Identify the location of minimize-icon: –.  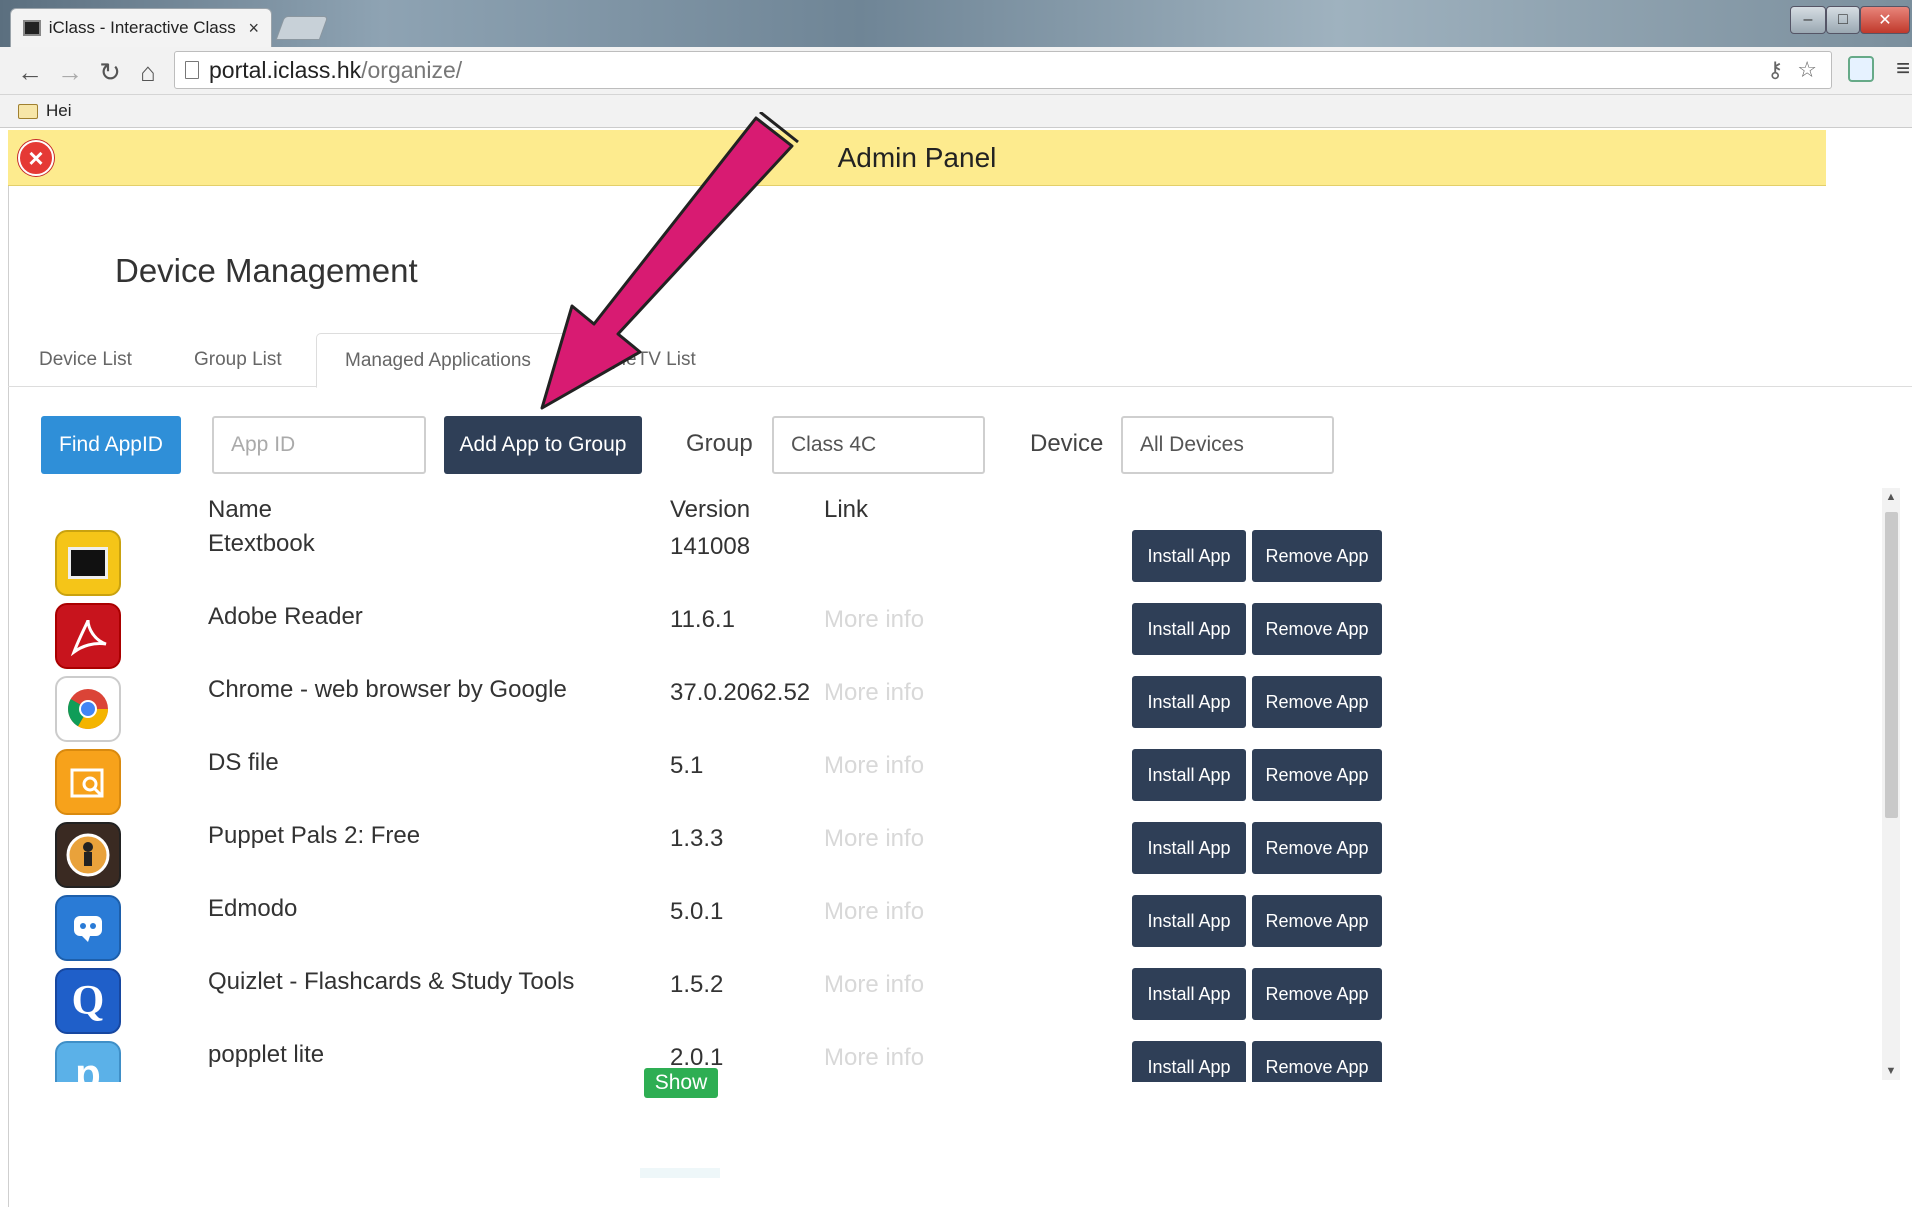
(1808, 20).